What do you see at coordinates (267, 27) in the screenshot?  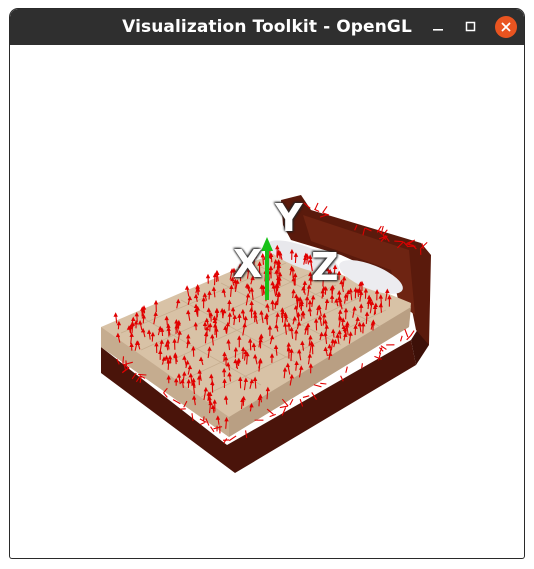 I see `title-bar: Visualization Toolkit - OpenGL` at bounding box center [267, 27].